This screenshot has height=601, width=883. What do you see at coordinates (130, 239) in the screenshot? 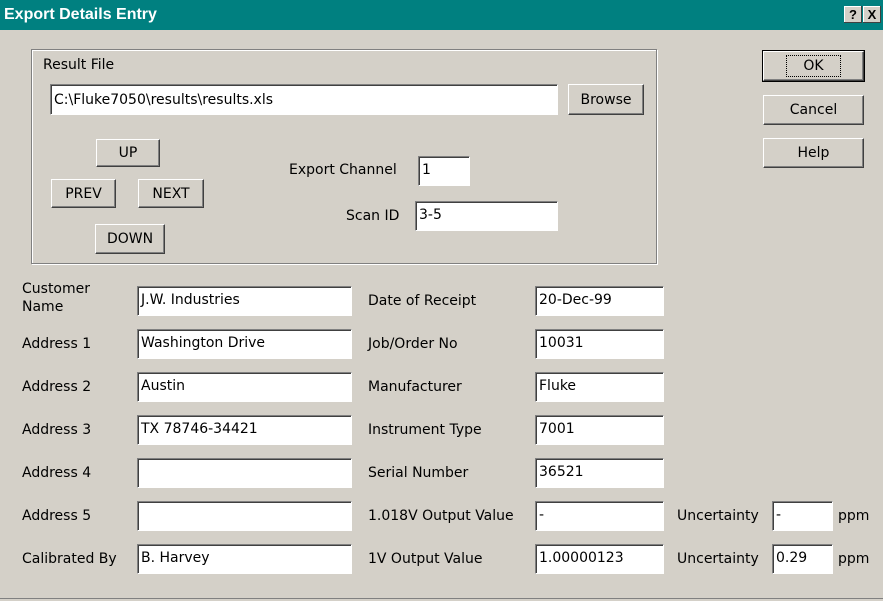
I see `down-button: DOWN` at bounding box center [130, 239].